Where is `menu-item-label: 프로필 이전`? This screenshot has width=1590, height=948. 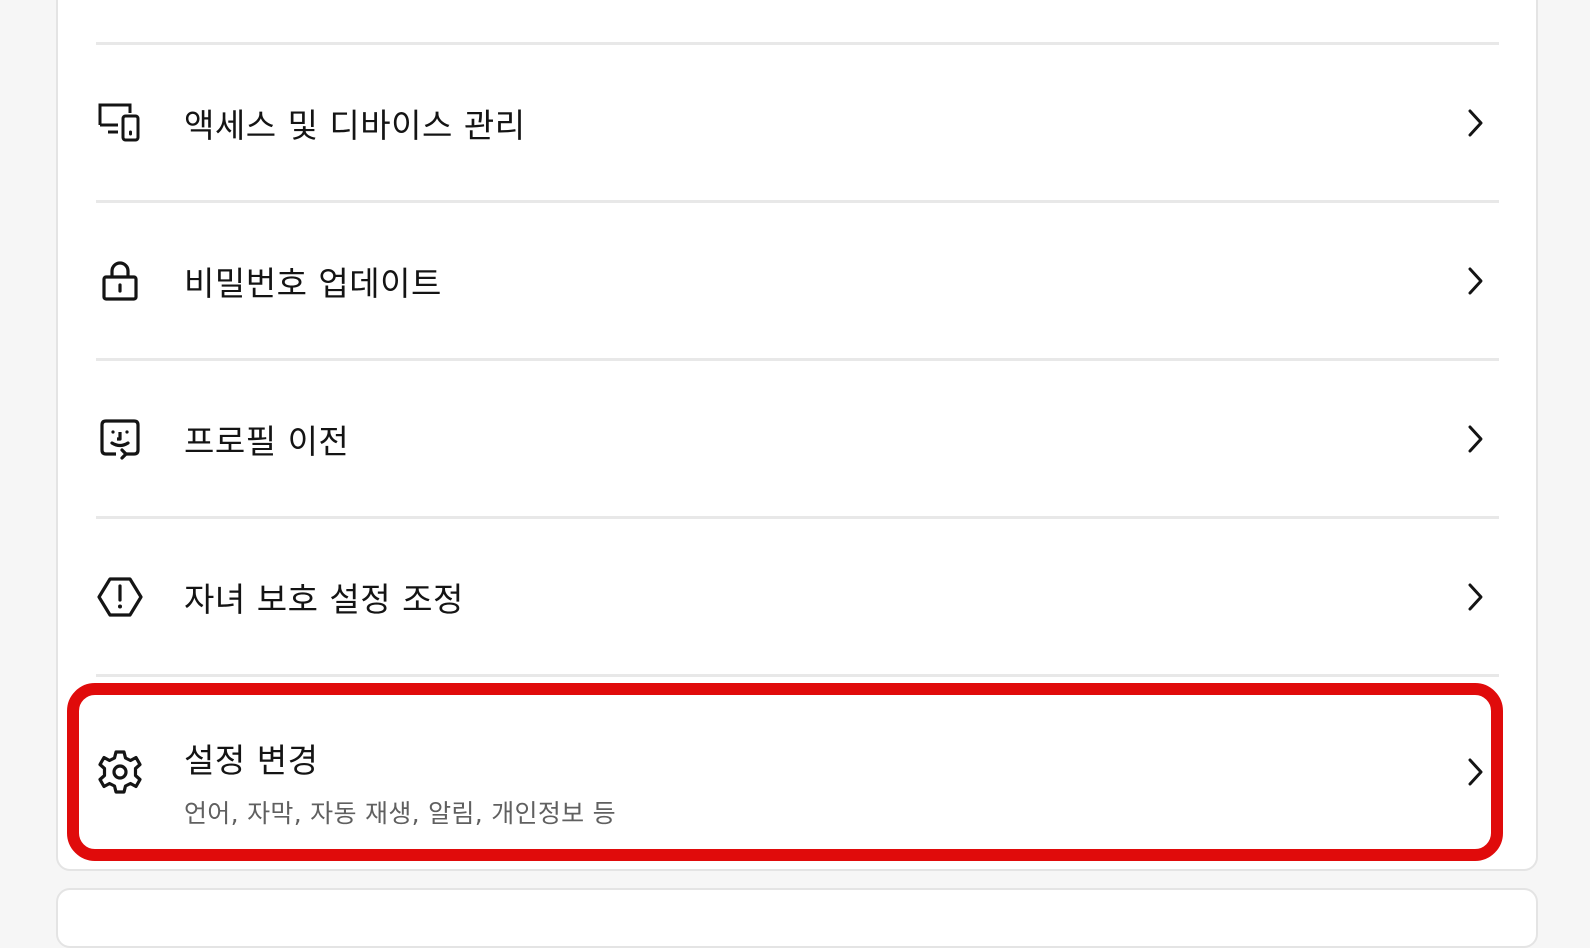 menu-item-label: 프로필 이전 is located at coordinates (267, 441).